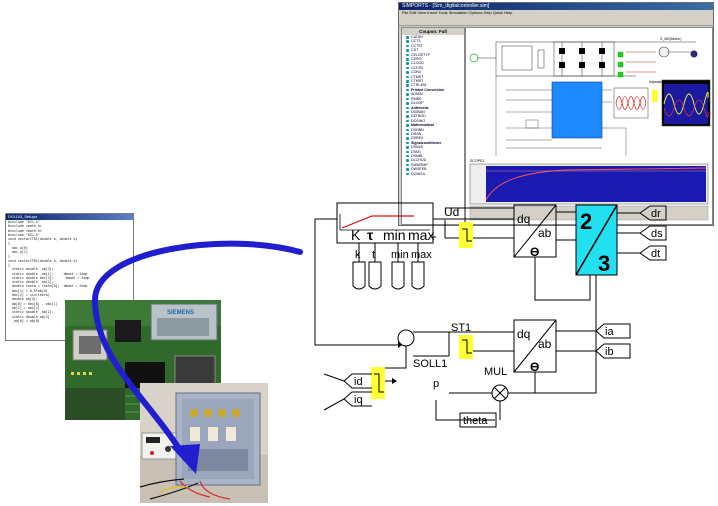 Image resolution: width=718 pixels, height=506 pixels. Describe the element at coordinates (400, 255) in the screenshot. I see `pi-port-min: min` at that location.